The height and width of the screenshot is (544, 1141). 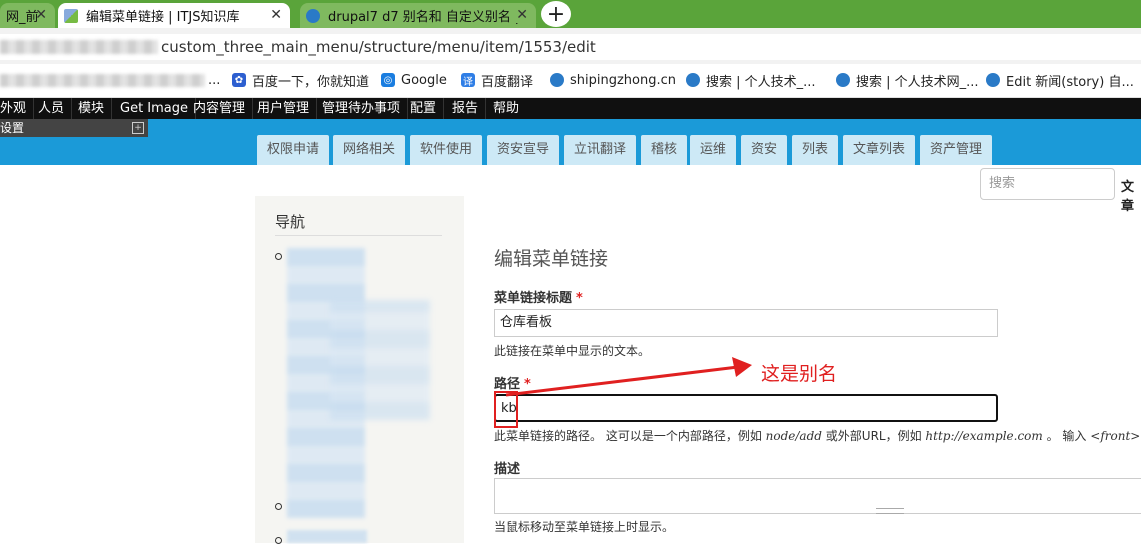 What do you see at coordinates (506, 108) in the screenshot?
I see `admin-menu-item: 帮助` at bounding box center [506, 108].